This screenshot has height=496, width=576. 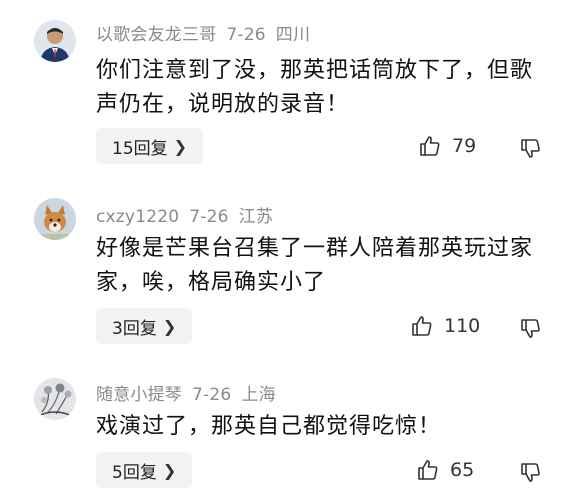 I want to click on like-button: 110, so click(x=445, y=326).